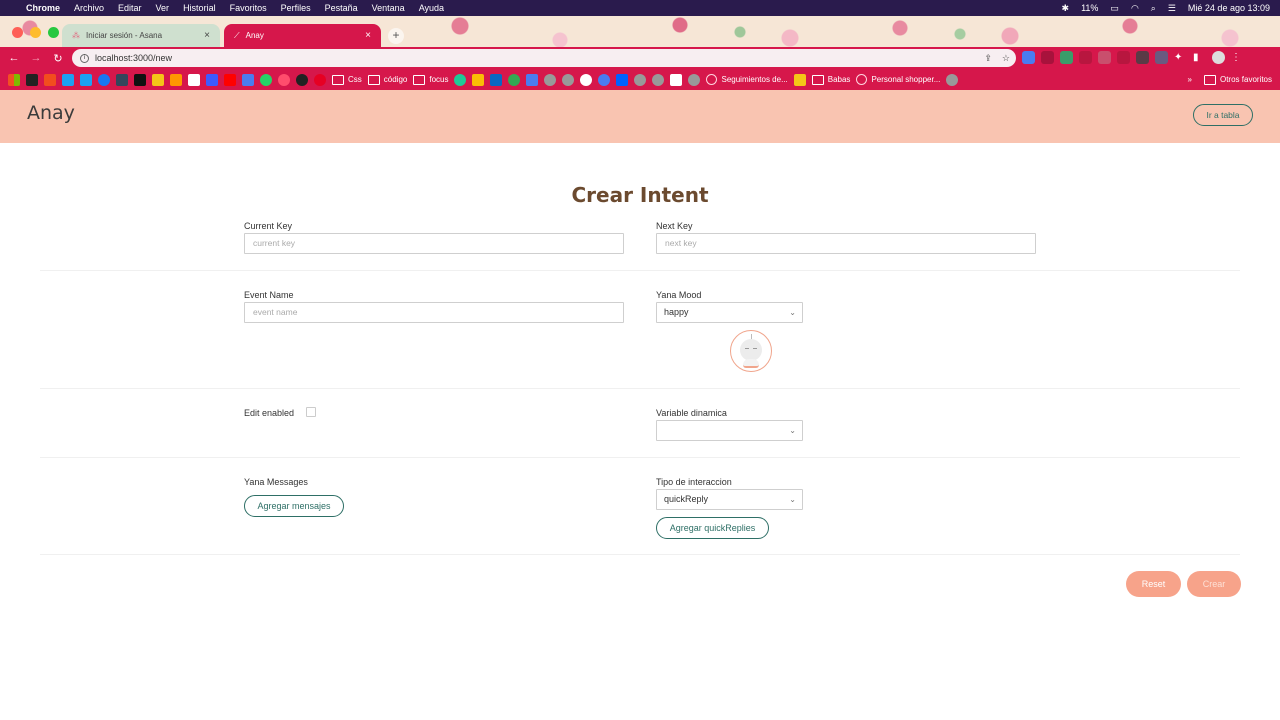 The image size is (1280, 720). Describe the element at coordinates (988, 58) in the screenshot. I see `share-icon: ⇪` at that location.